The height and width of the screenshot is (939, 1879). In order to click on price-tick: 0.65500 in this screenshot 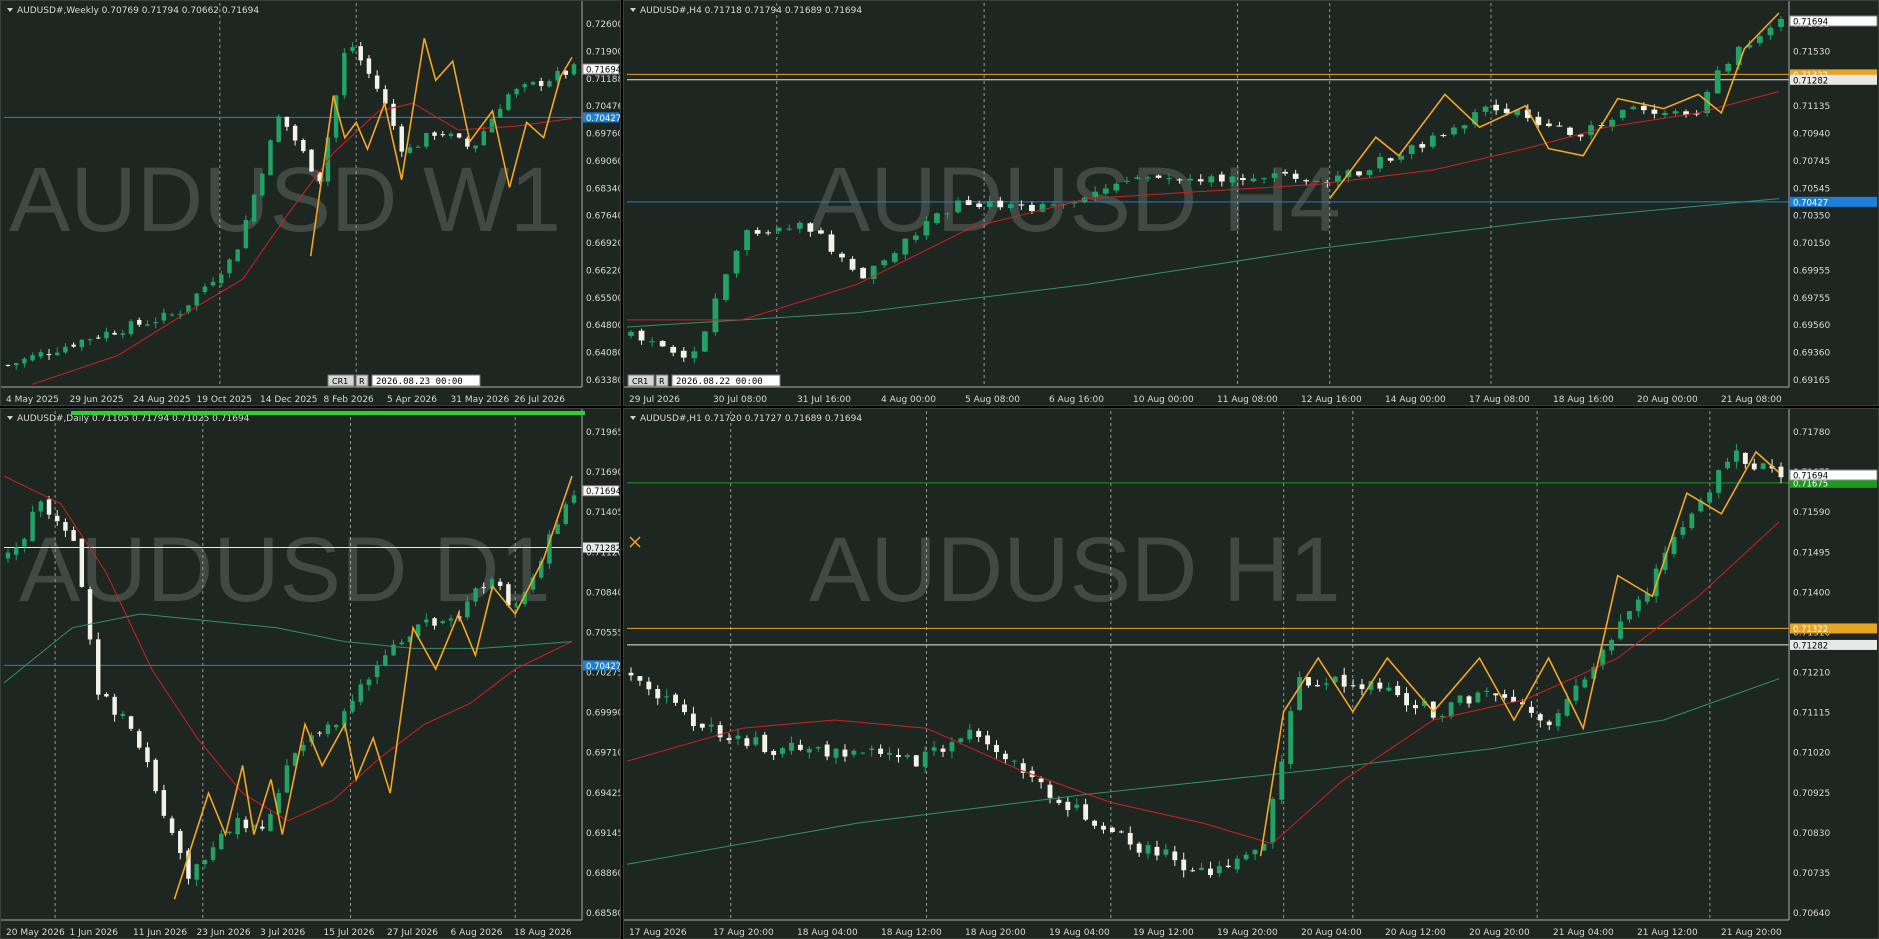, I will do `click(603, 299)`.